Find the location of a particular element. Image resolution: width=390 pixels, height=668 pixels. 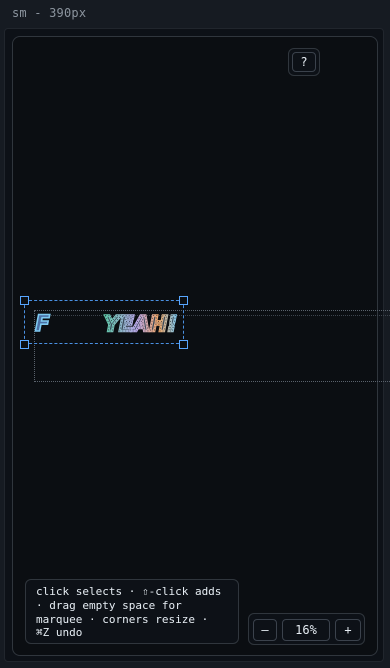

help-button-label: ? is located at coordinates (304, 62).